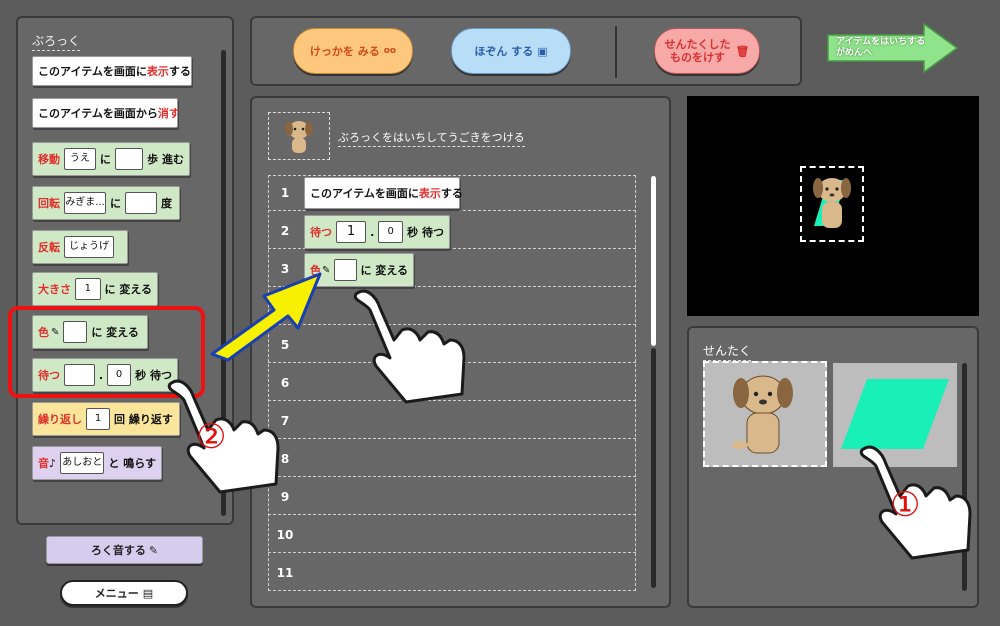  Describe the element at coordinates (542, 51) in the screenshot. I see `save-icon: ▣` at that location.